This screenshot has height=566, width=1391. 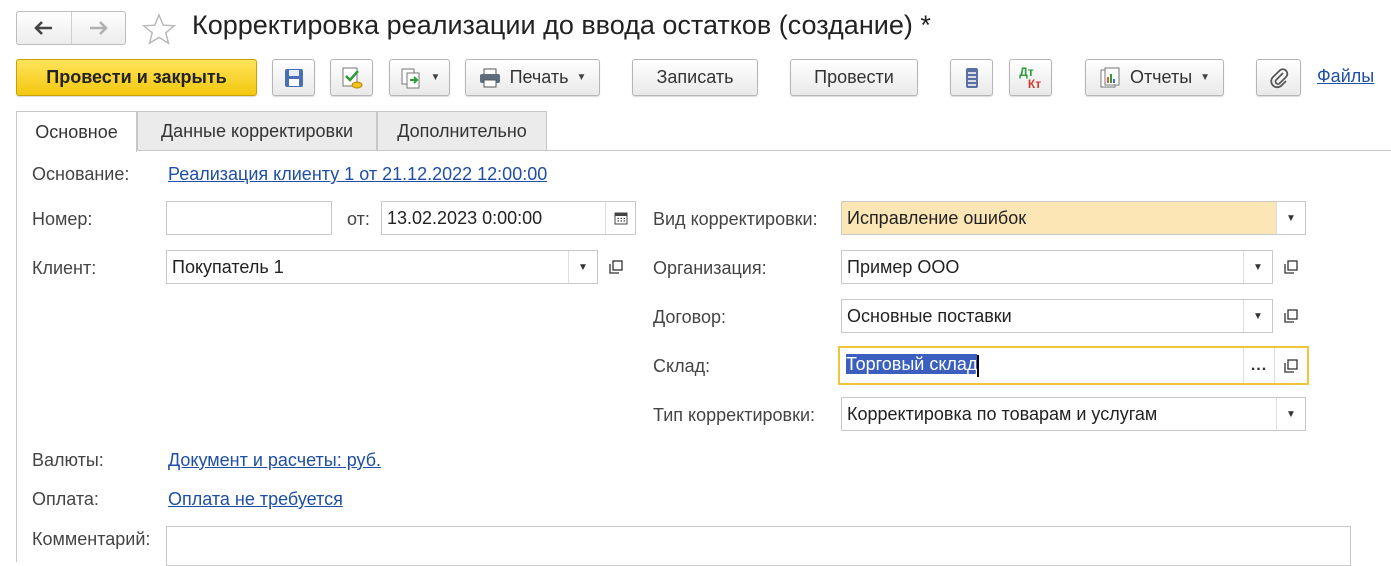 I want to click on contract-dropdown-button: ▼, so click(x=1257, y=316).